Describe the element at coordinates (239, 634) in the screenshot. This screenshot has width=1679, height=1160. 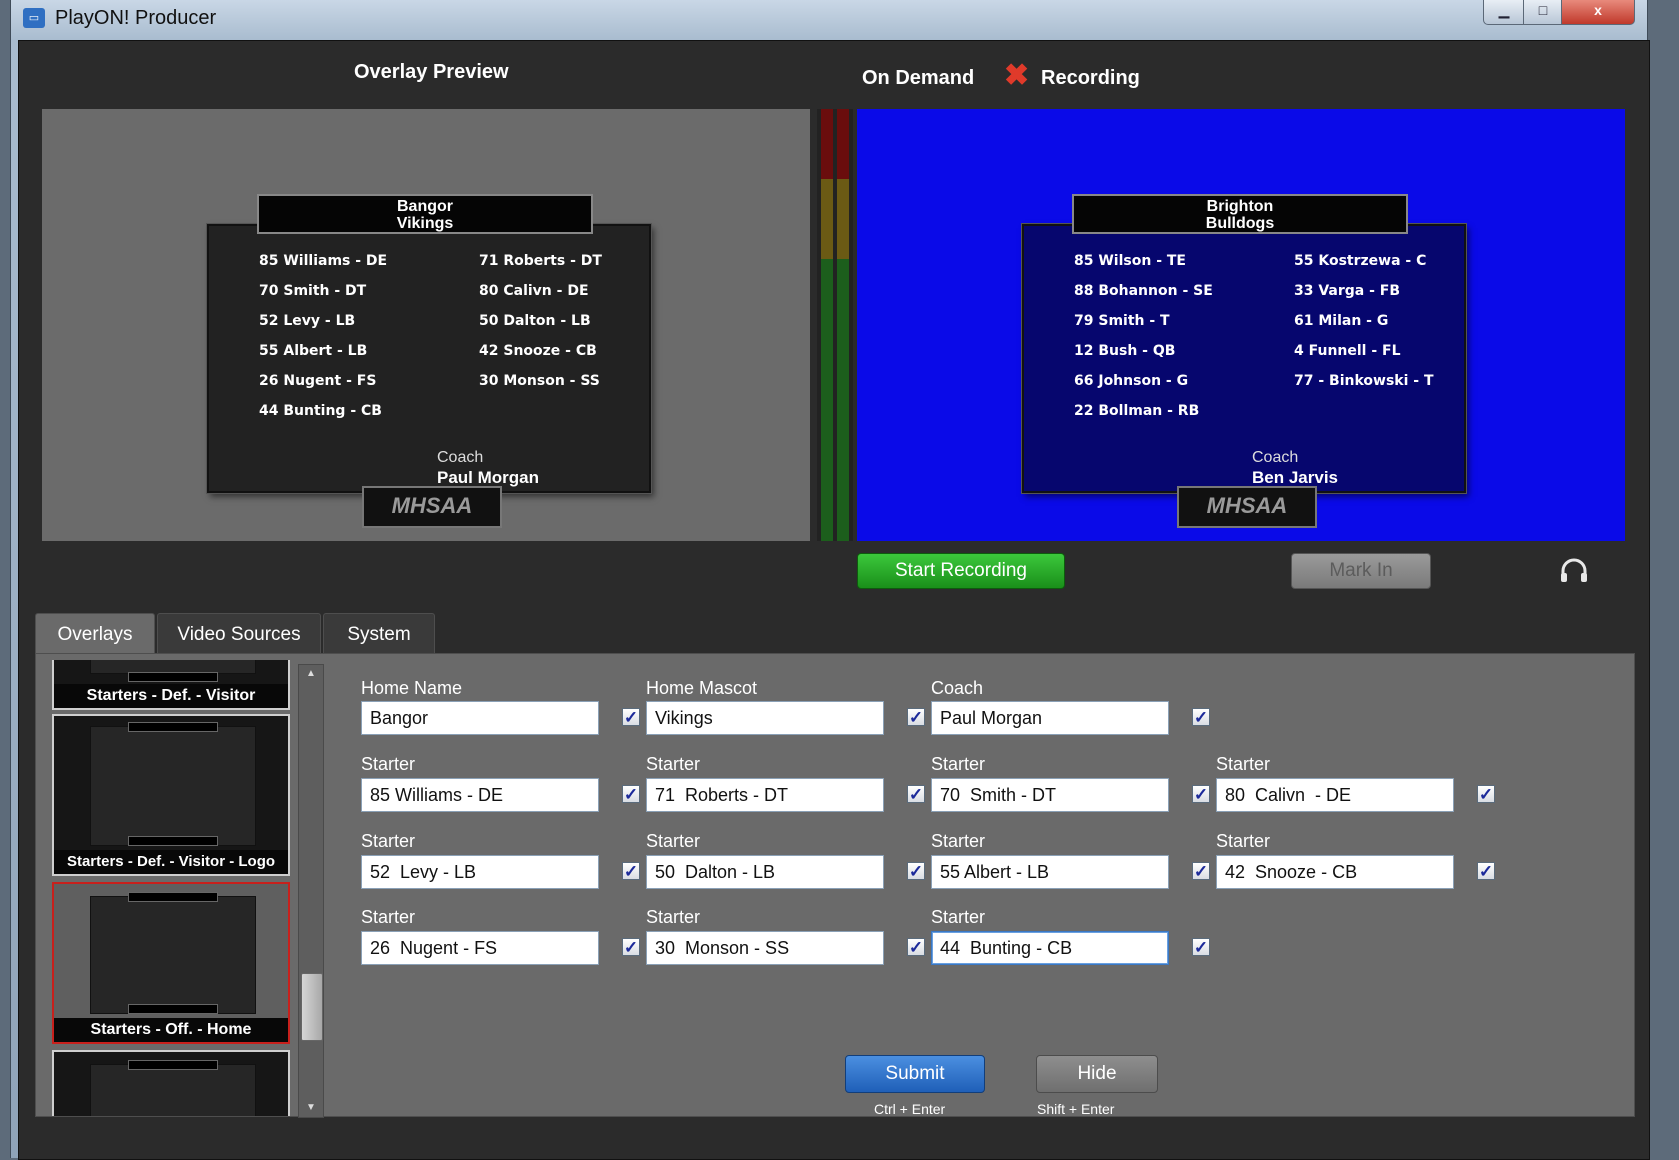
I see `tab-video-sources: Video Sources` at that location.